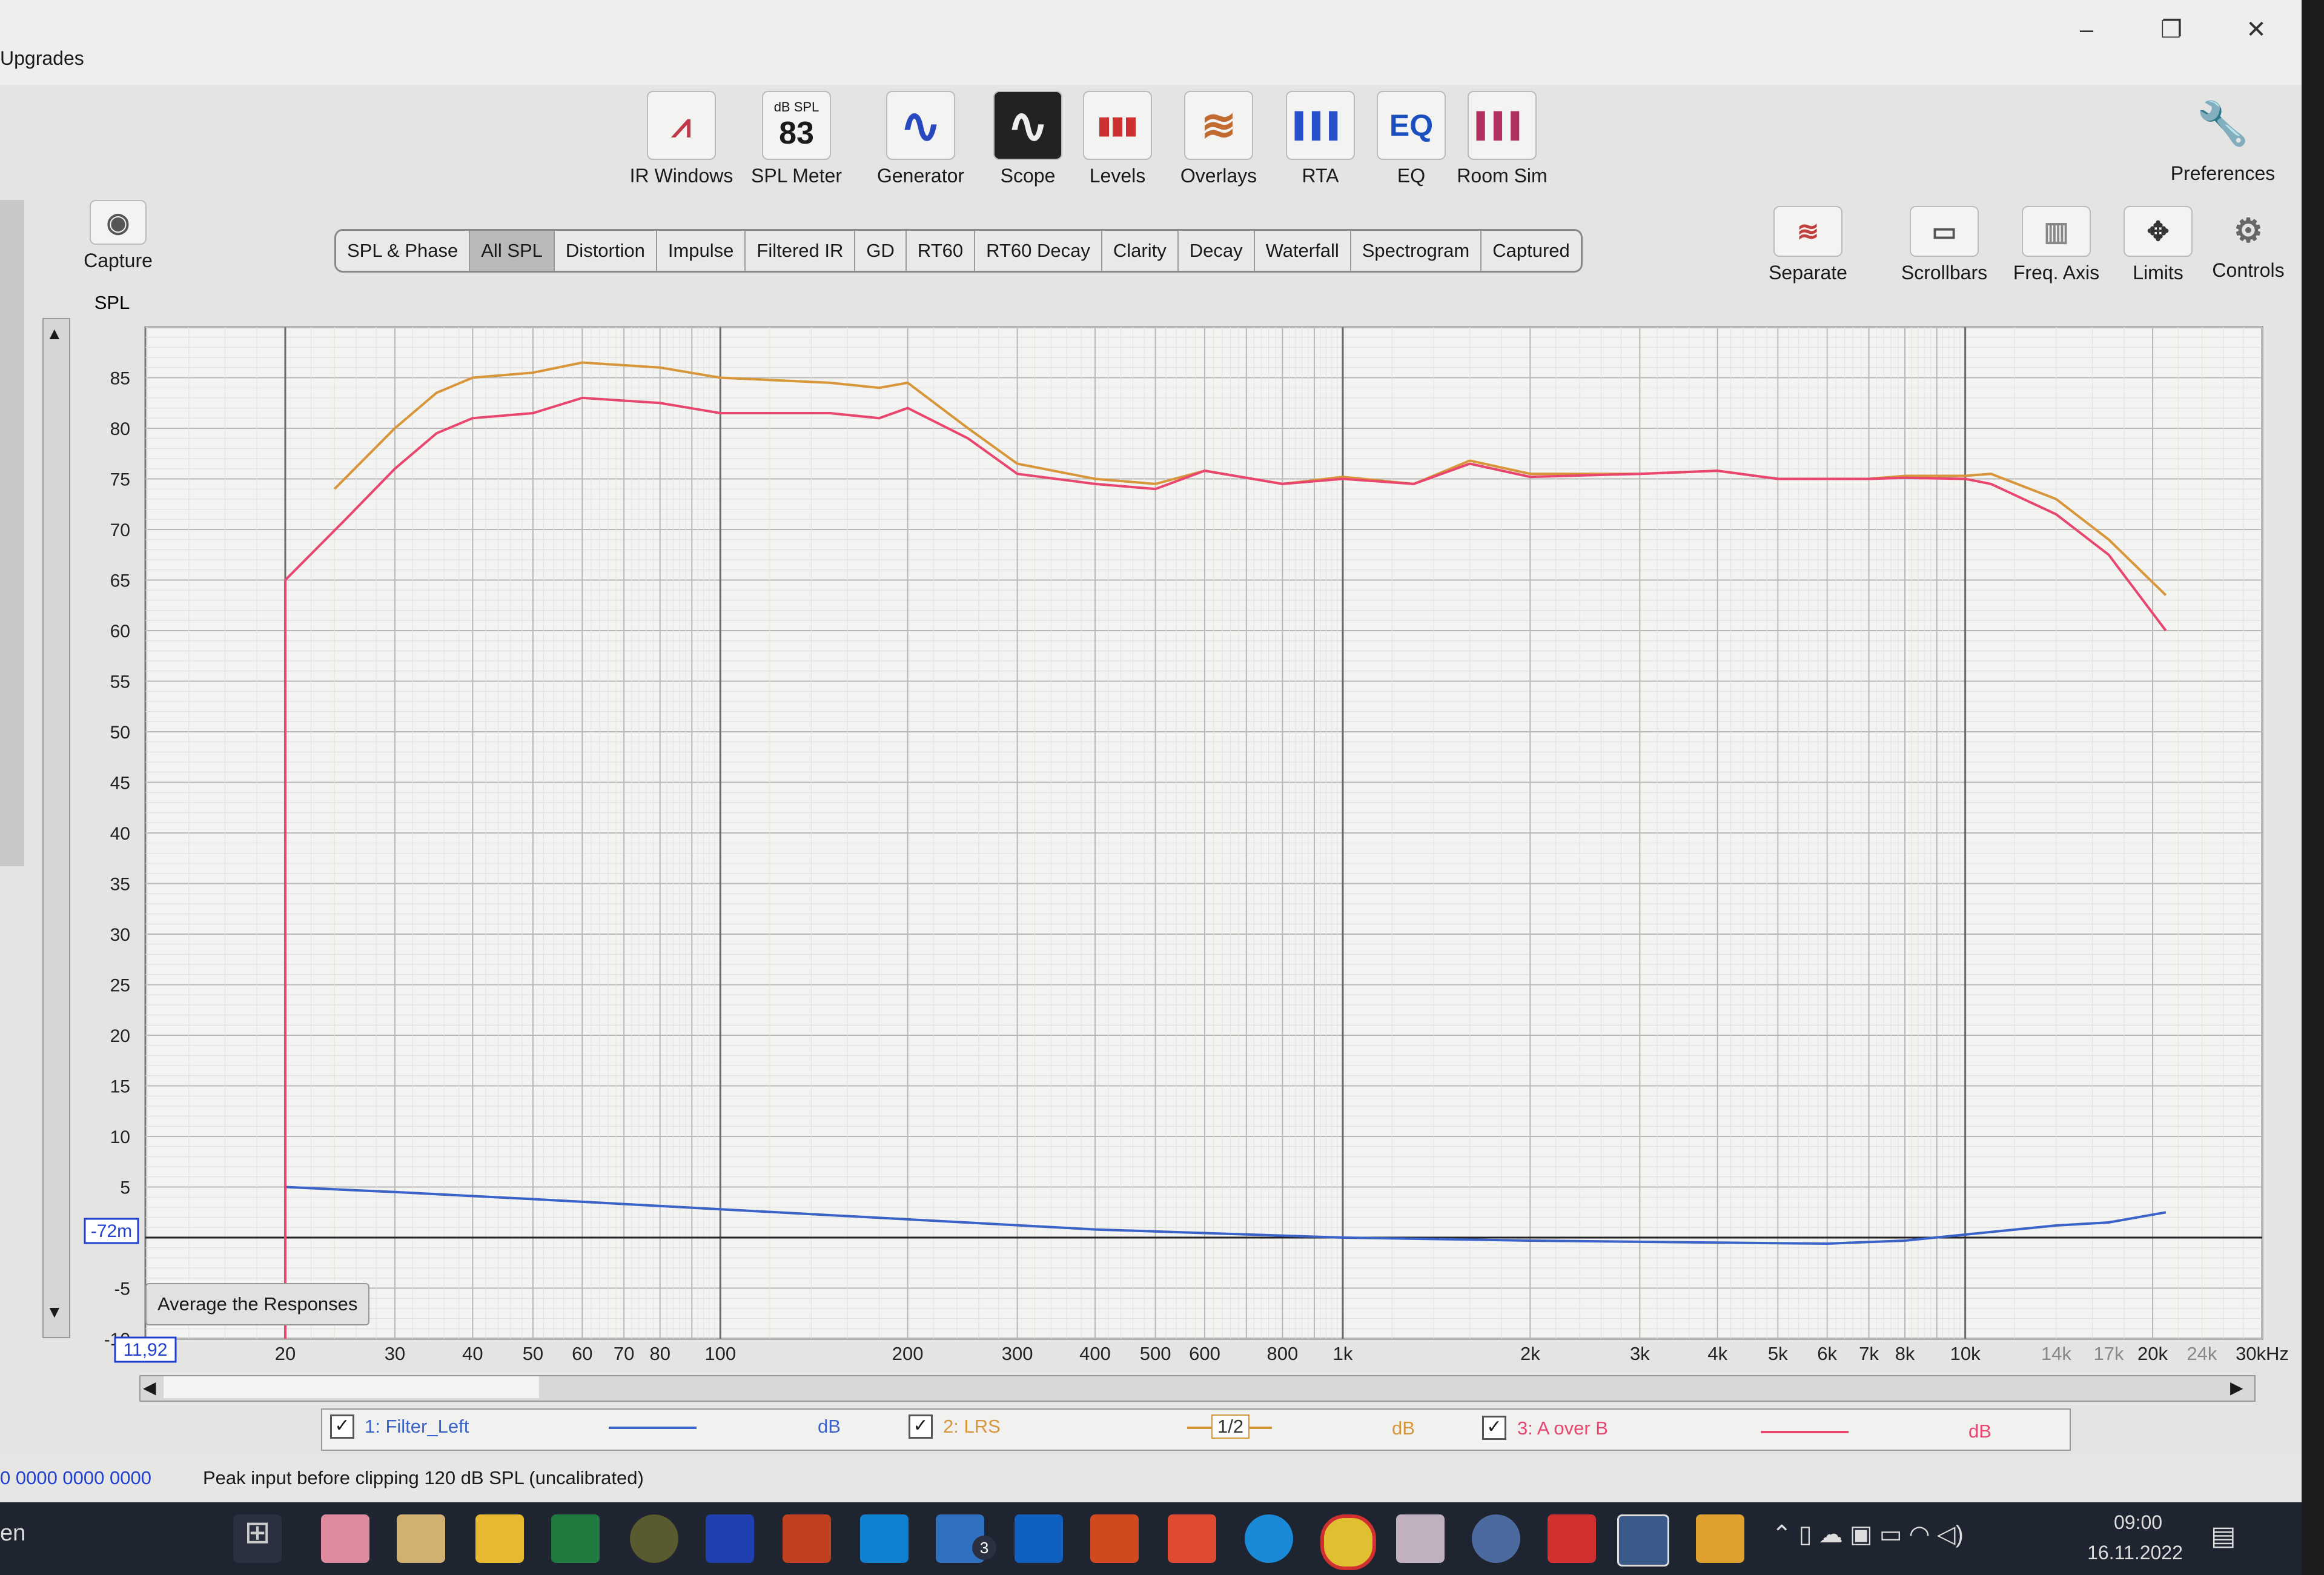 The height and width of the screenshot is (1575, 2324). Describe the element at coordinates (120, 784) in the screenshot. I see `y-tick-label: 45` at that location.